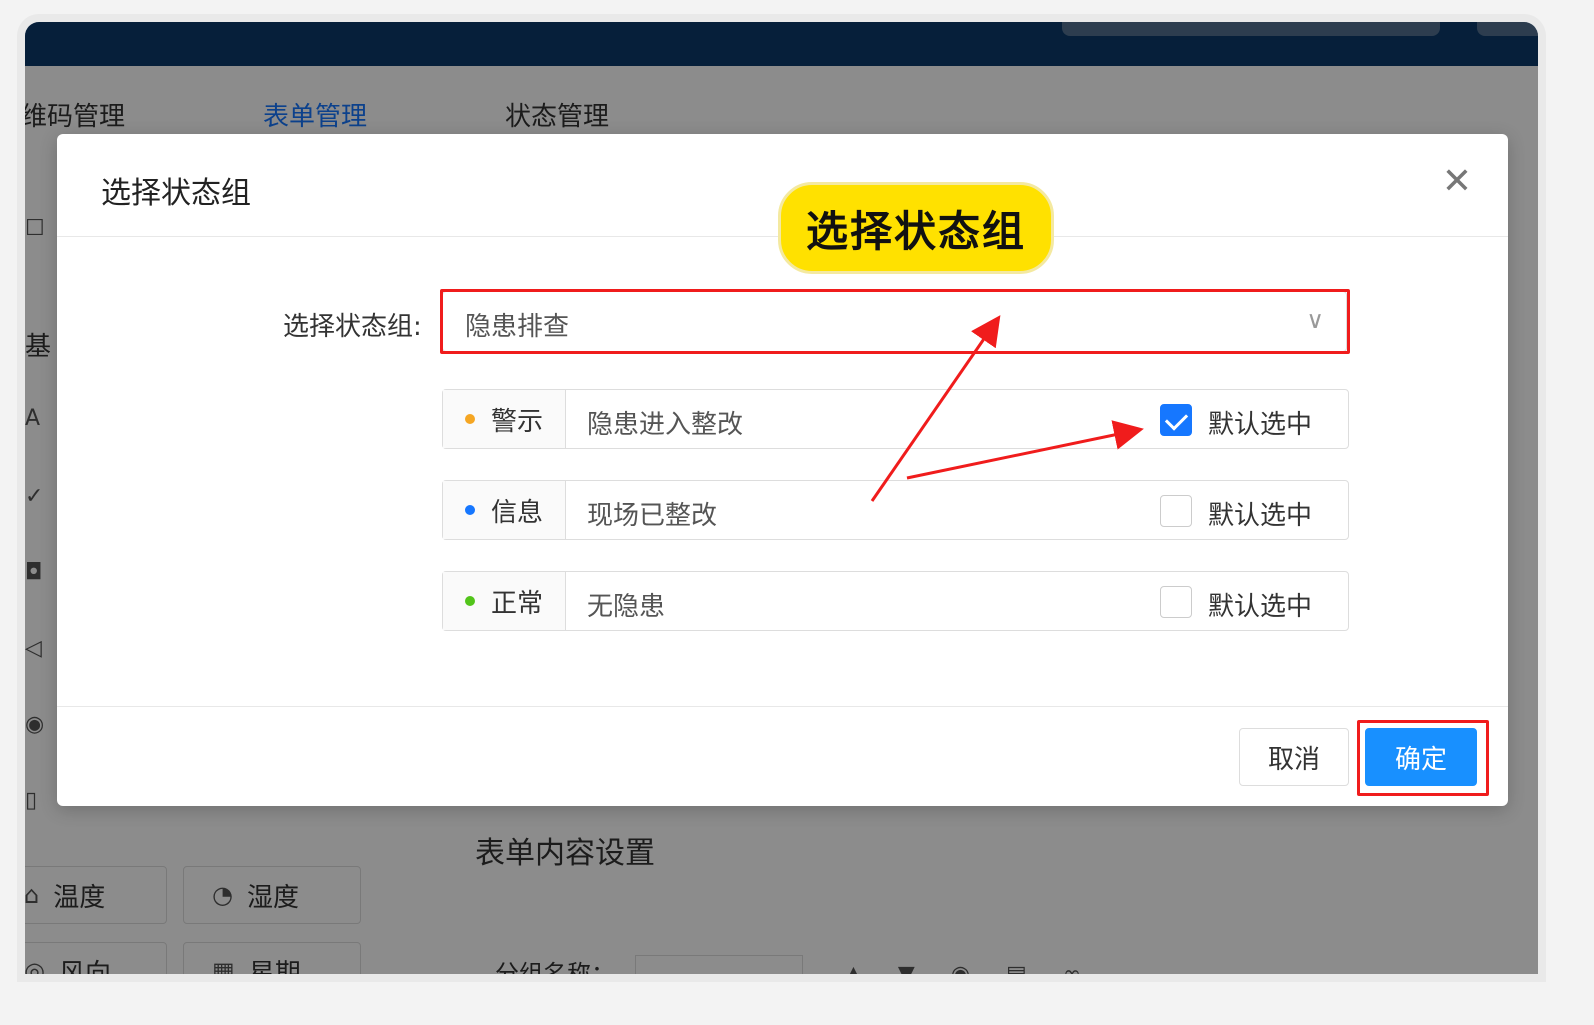 The height and width of the screenshot is (1025, 1594). Describe the element at coordinates (352, 327) in the screenshot. I see `status-group-label: 选择状态组:` at that location.